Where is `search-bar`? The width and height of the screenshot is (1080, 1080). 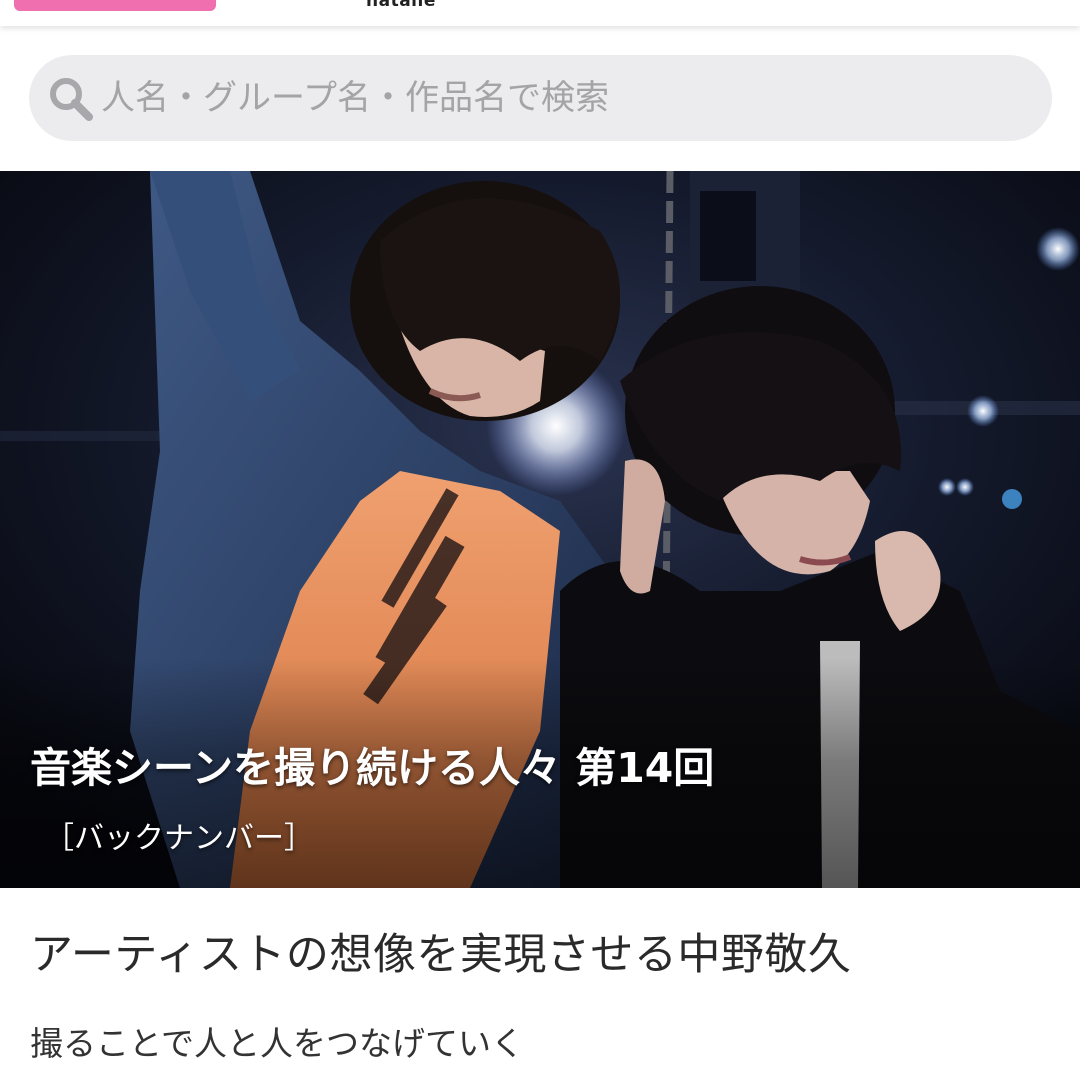
search-bar is located at coordinates (540, 98).